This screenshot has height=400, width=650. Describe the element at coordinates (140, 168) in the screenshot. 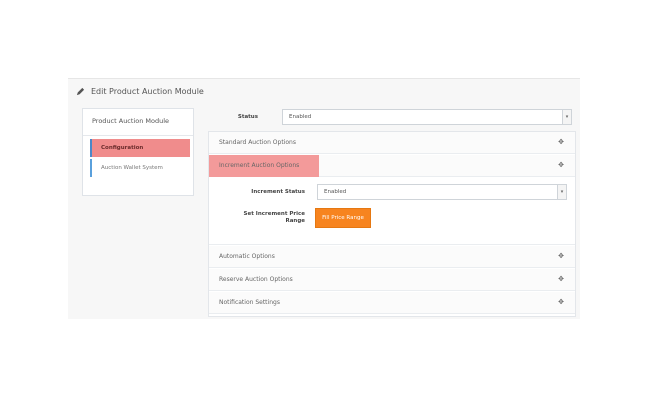

I see `sidebar-item-auction-wallet-system: Auction Wallet System` at that location.